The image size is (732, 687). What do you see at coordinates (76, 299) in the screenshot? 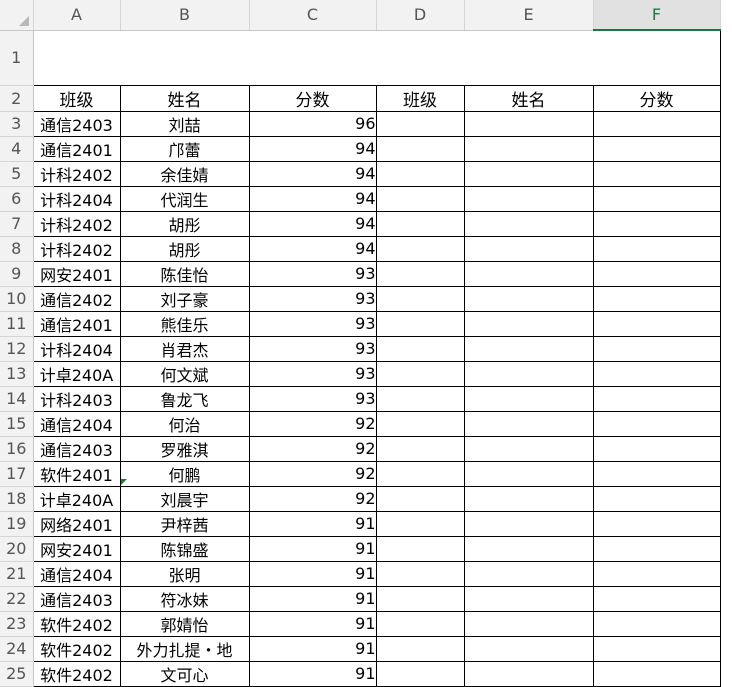
I see `class-cell: 通信2402` at bounding box center [76, 299].